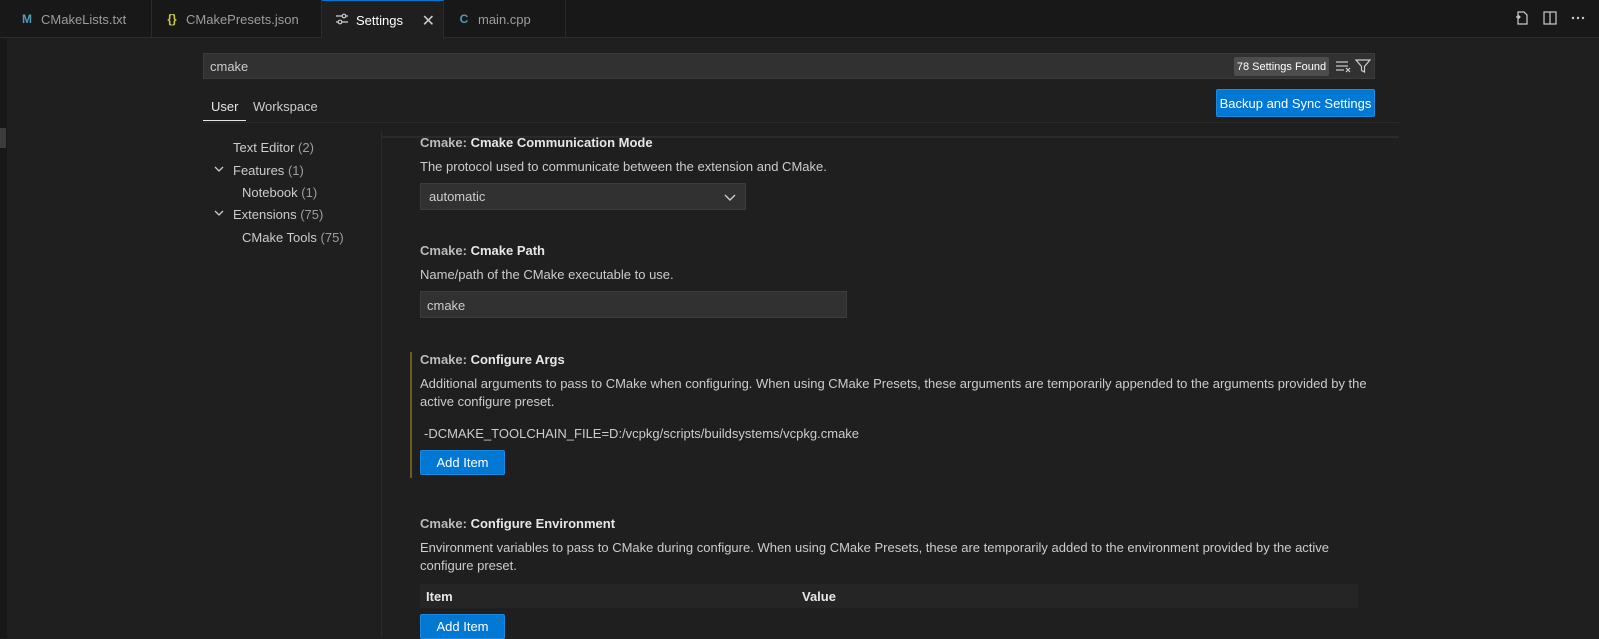  I want to click on tab-user: User, so click(225, 108).